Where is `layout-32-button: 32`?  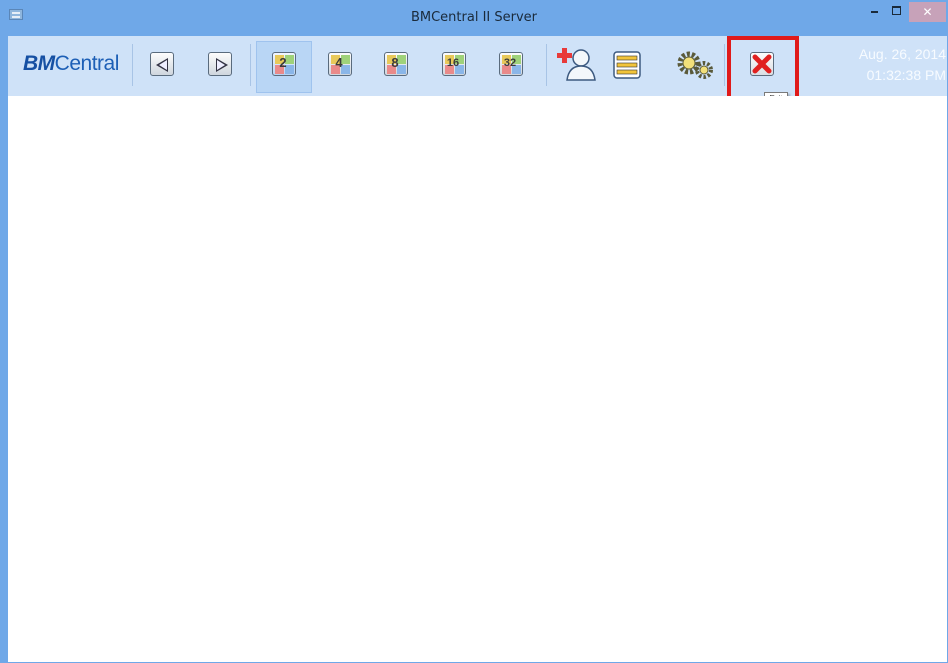 layout-32-button: 32 is located at coordinates (512, 65).